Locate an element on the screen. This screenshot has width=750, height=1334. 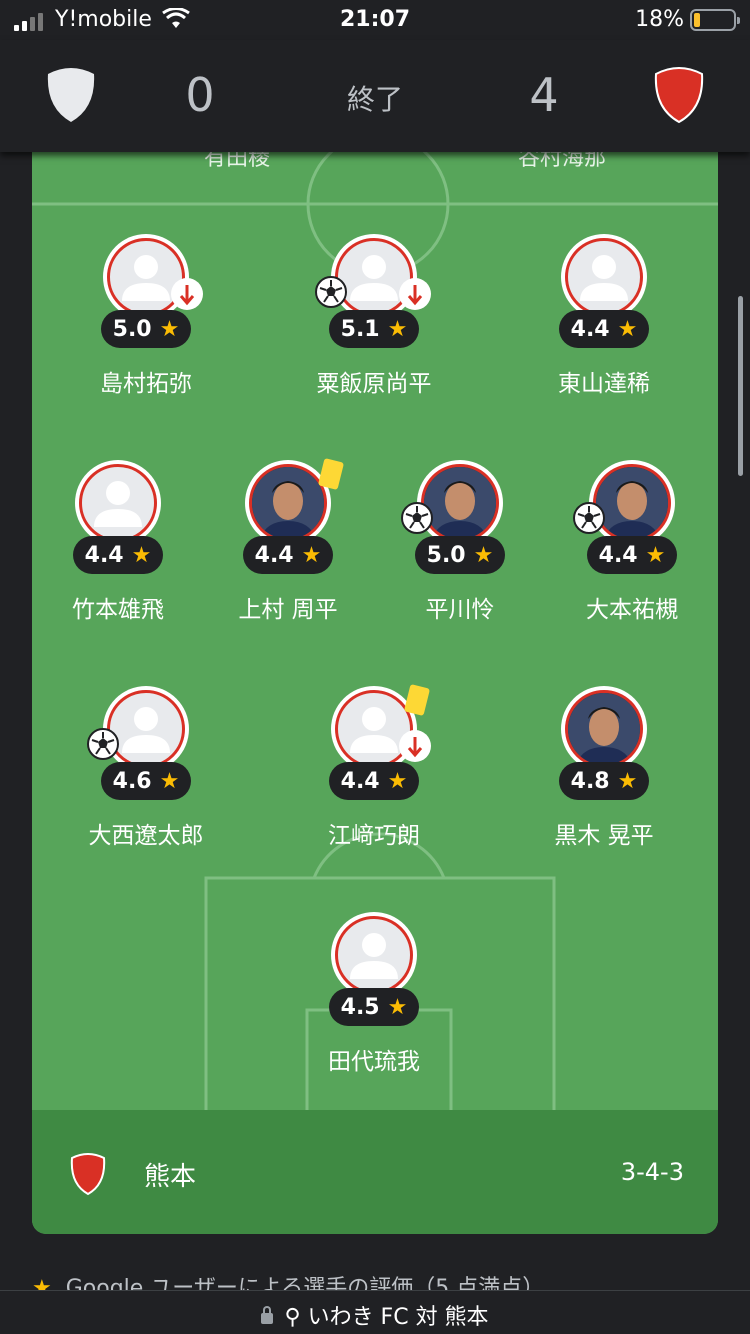
player-card: 4.4 ★ 東山達稀 is located at coordinates (604, 319).